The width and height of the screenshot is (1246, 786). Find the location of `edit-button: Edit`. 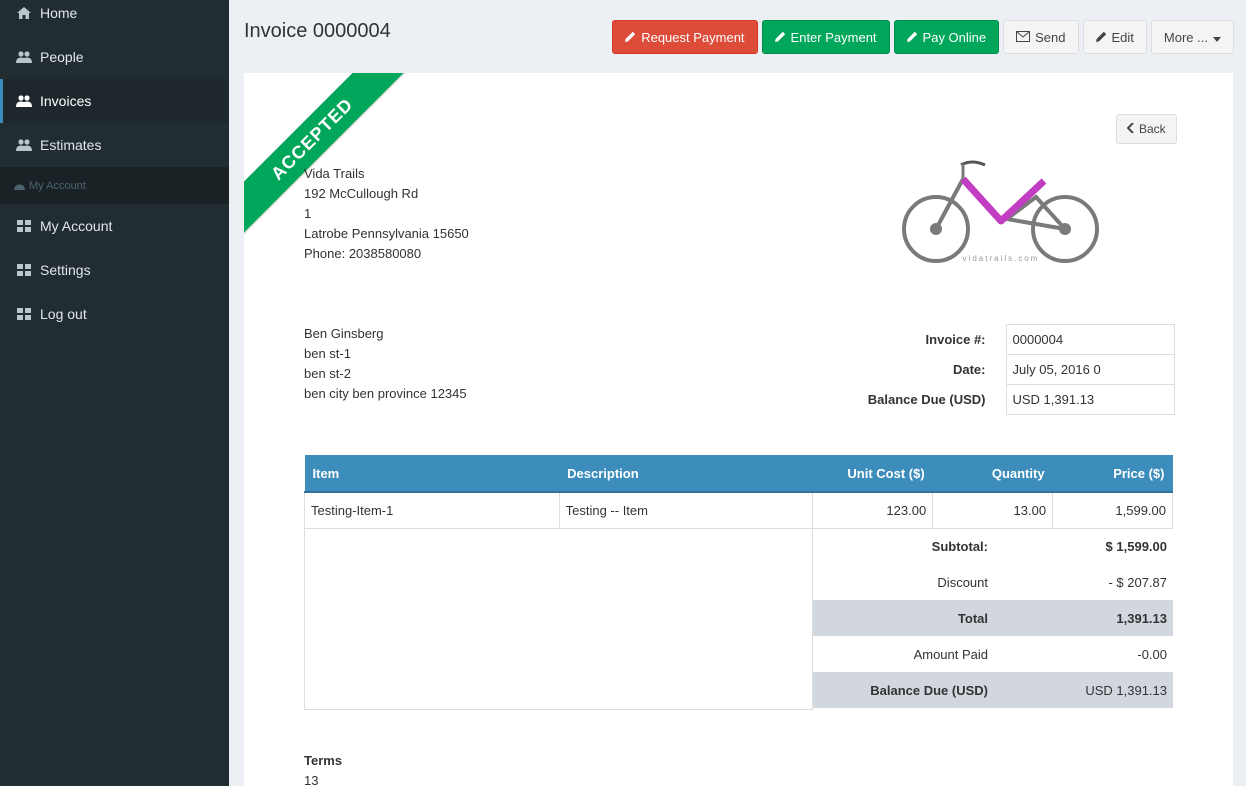

edit-button: Edit is located at coordinates (1114, 37).